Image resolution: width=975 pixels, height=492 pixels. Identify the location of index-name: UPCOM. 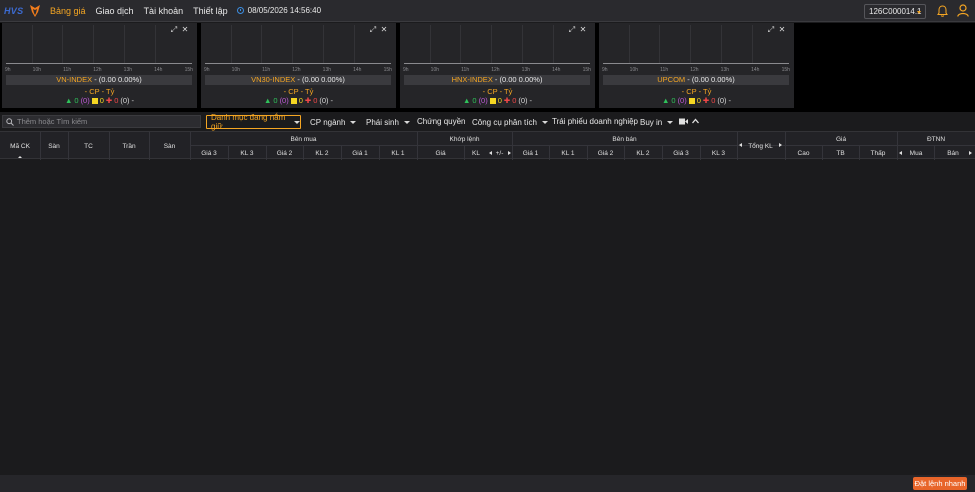
(671, 79).